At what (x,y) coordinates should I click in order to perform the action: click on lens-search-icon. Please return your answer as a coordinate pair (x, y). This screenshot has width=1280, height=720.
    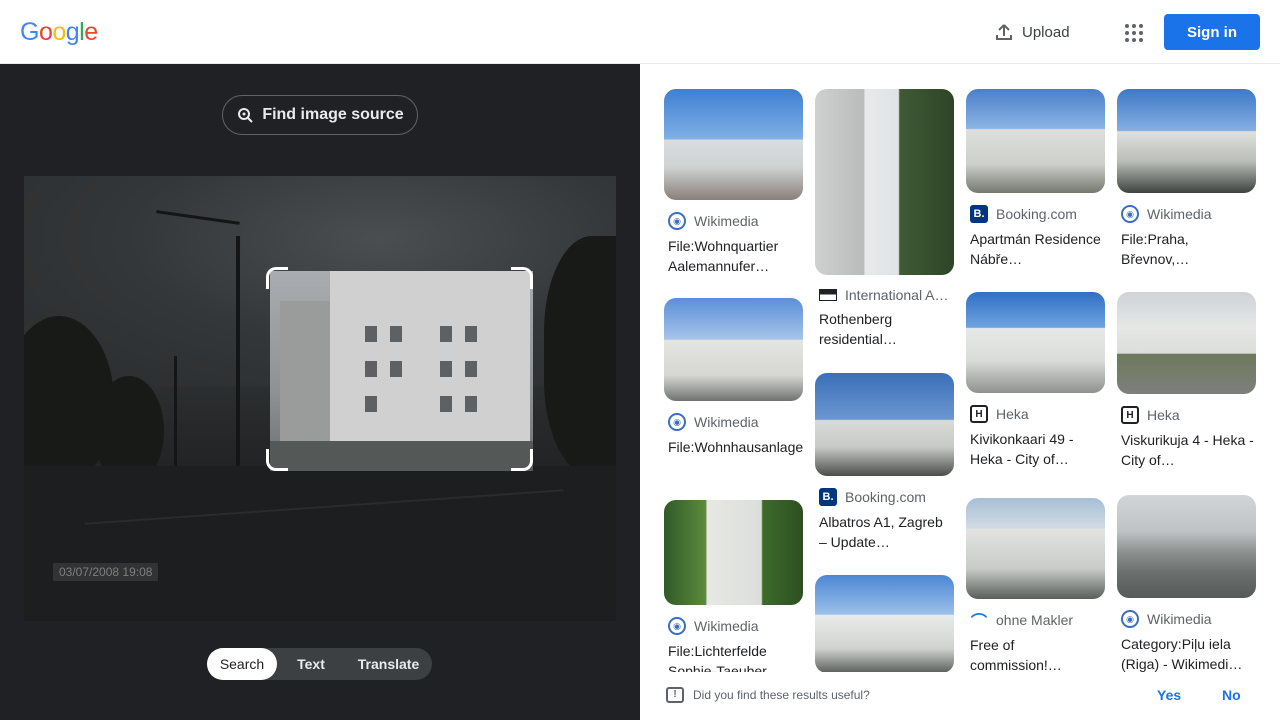
    Looking at the image, I should click on (246, 115).